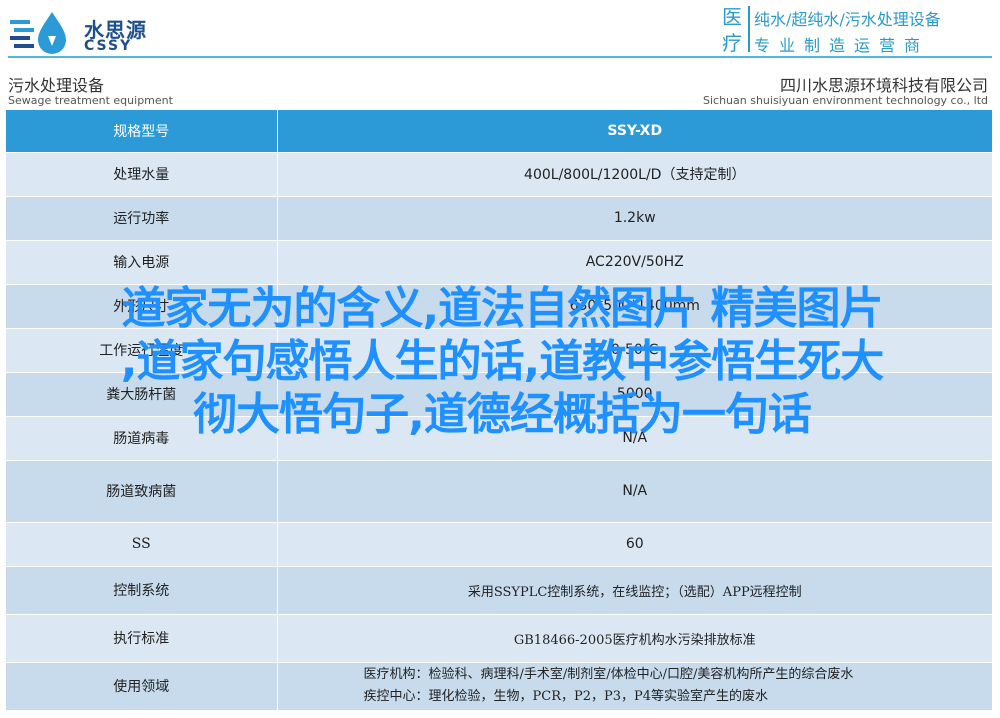 Image resolution: width=1000 pixels, height=718 pixels. I want to click on table-row: 运行功率 1.2kw, so click(499, 218).